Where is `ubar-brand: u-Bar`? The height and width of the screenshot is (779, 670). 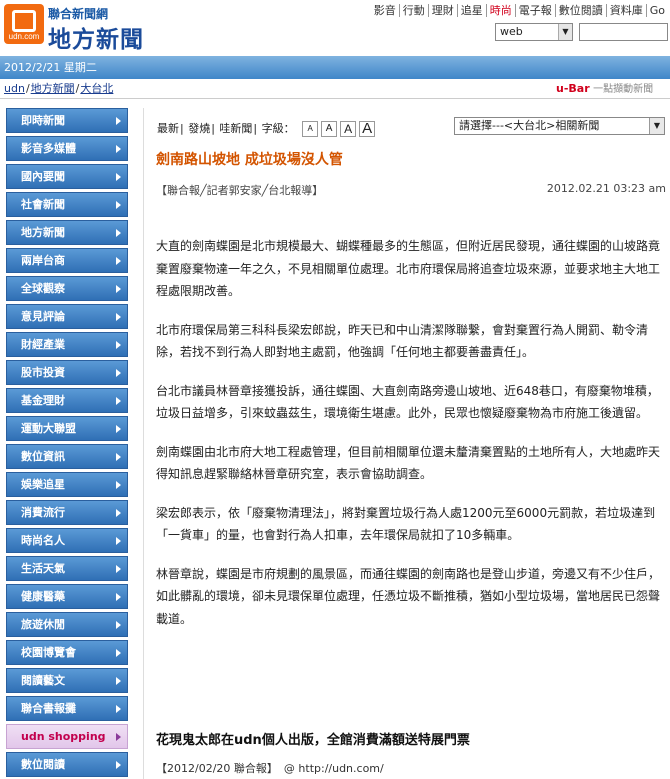 ubar-brand: u-Bar is located at coordinates (573, 88).